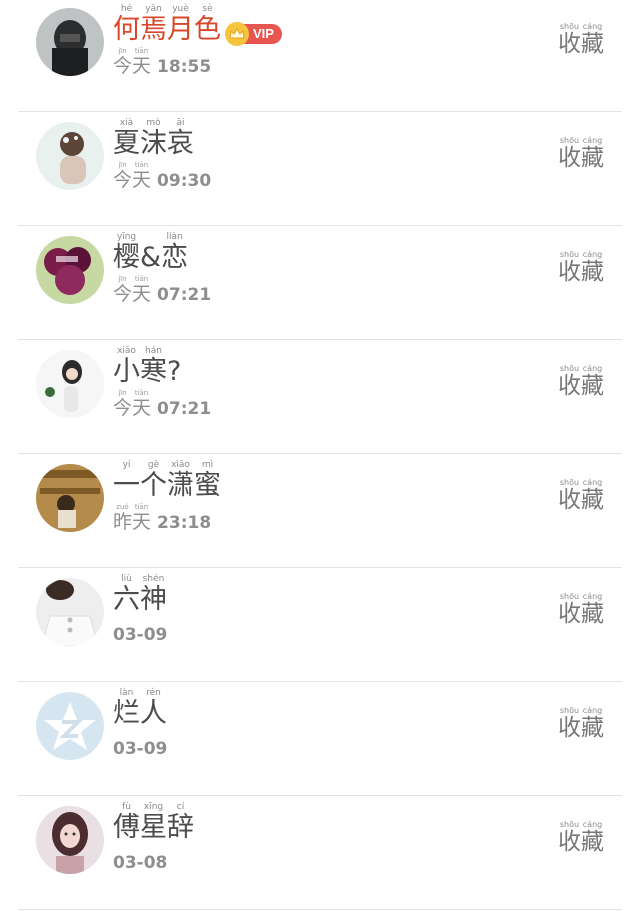 The width and height of the screenshot is (640, 911). I want to click on pinyin: yí, so click(126, 465).